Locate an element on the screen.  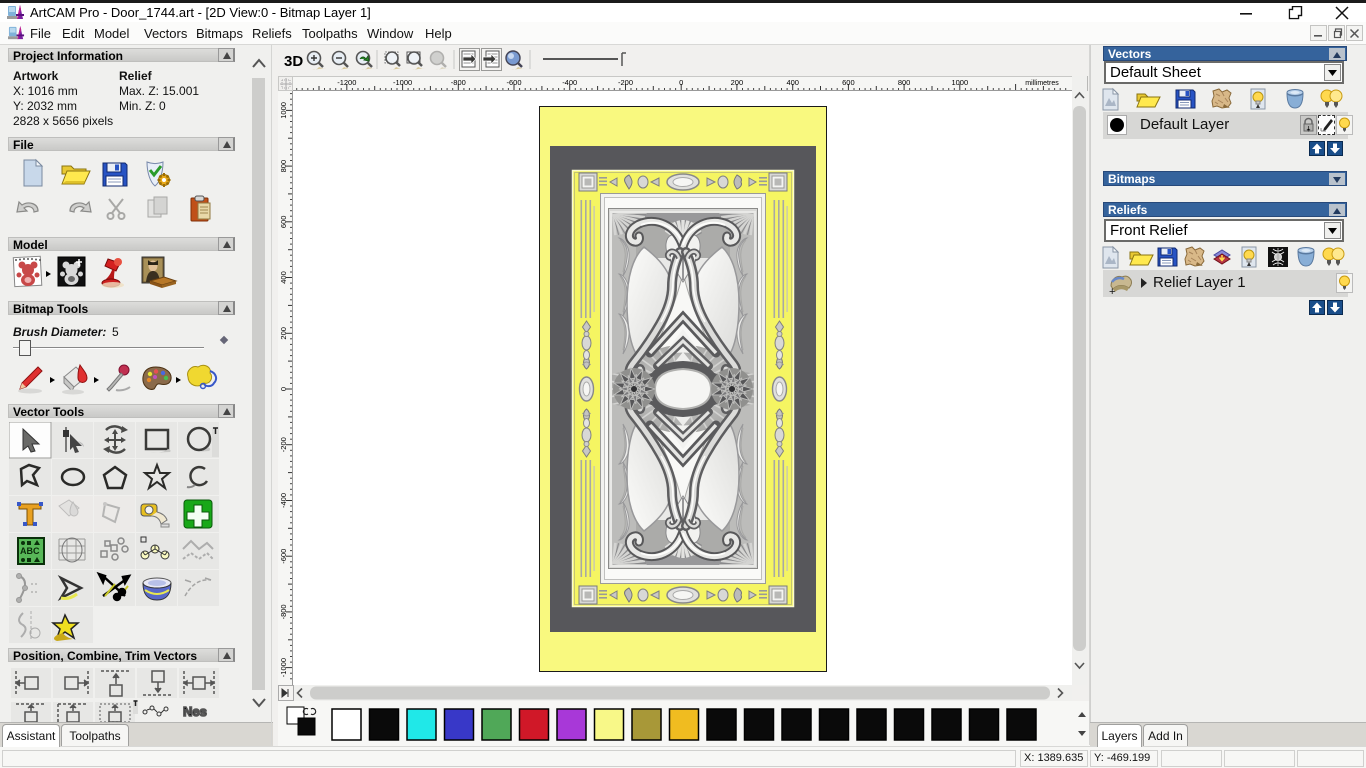
svg-text: millimetres is located at coordinates (1042, 83).